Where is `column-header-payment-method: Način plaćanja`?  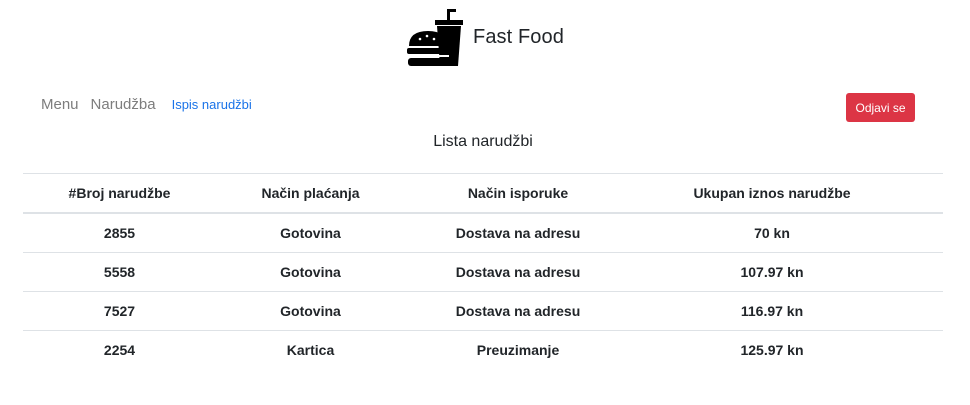
column-header-payment-method: Način plaćanja is located at coordinates (310, 192).